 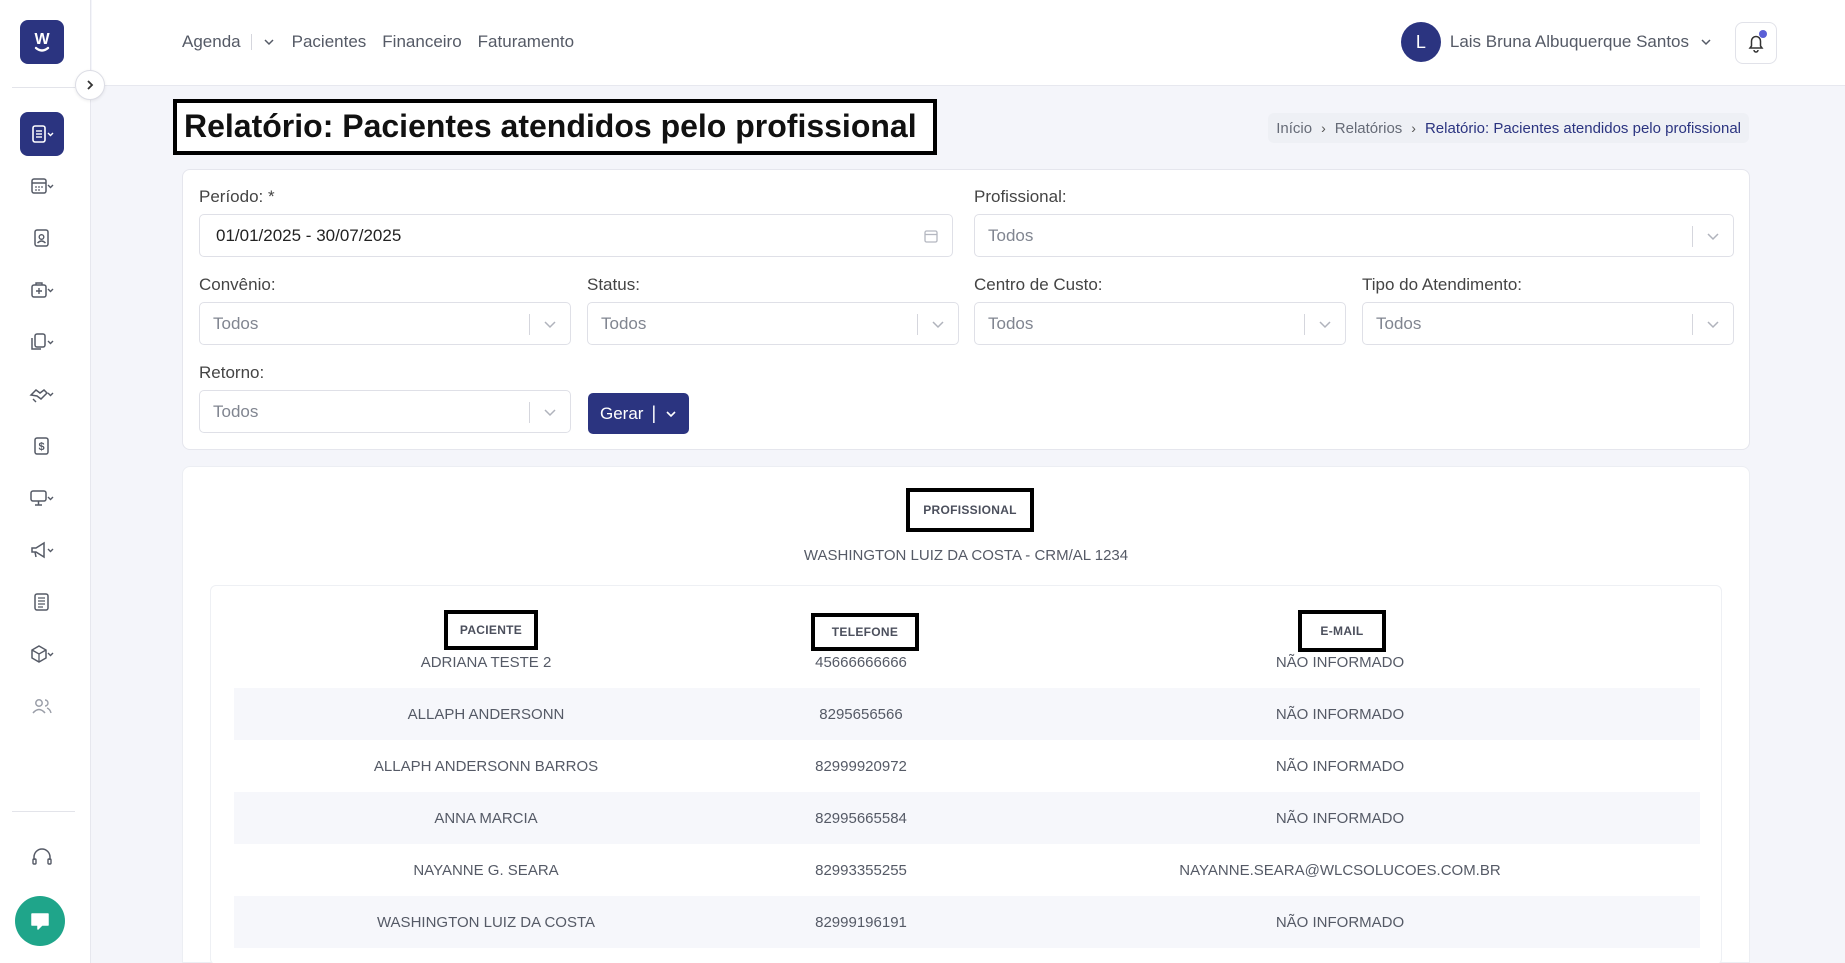 I want to click on monitor-icon, so click(x=42, y=498).